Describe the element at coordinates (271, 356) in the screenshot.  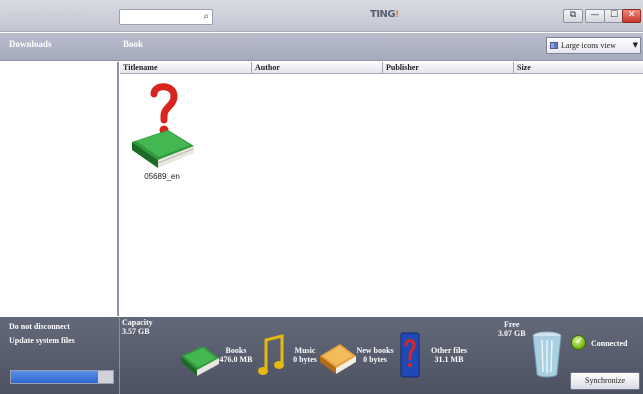
I see `music-icon` at that location.